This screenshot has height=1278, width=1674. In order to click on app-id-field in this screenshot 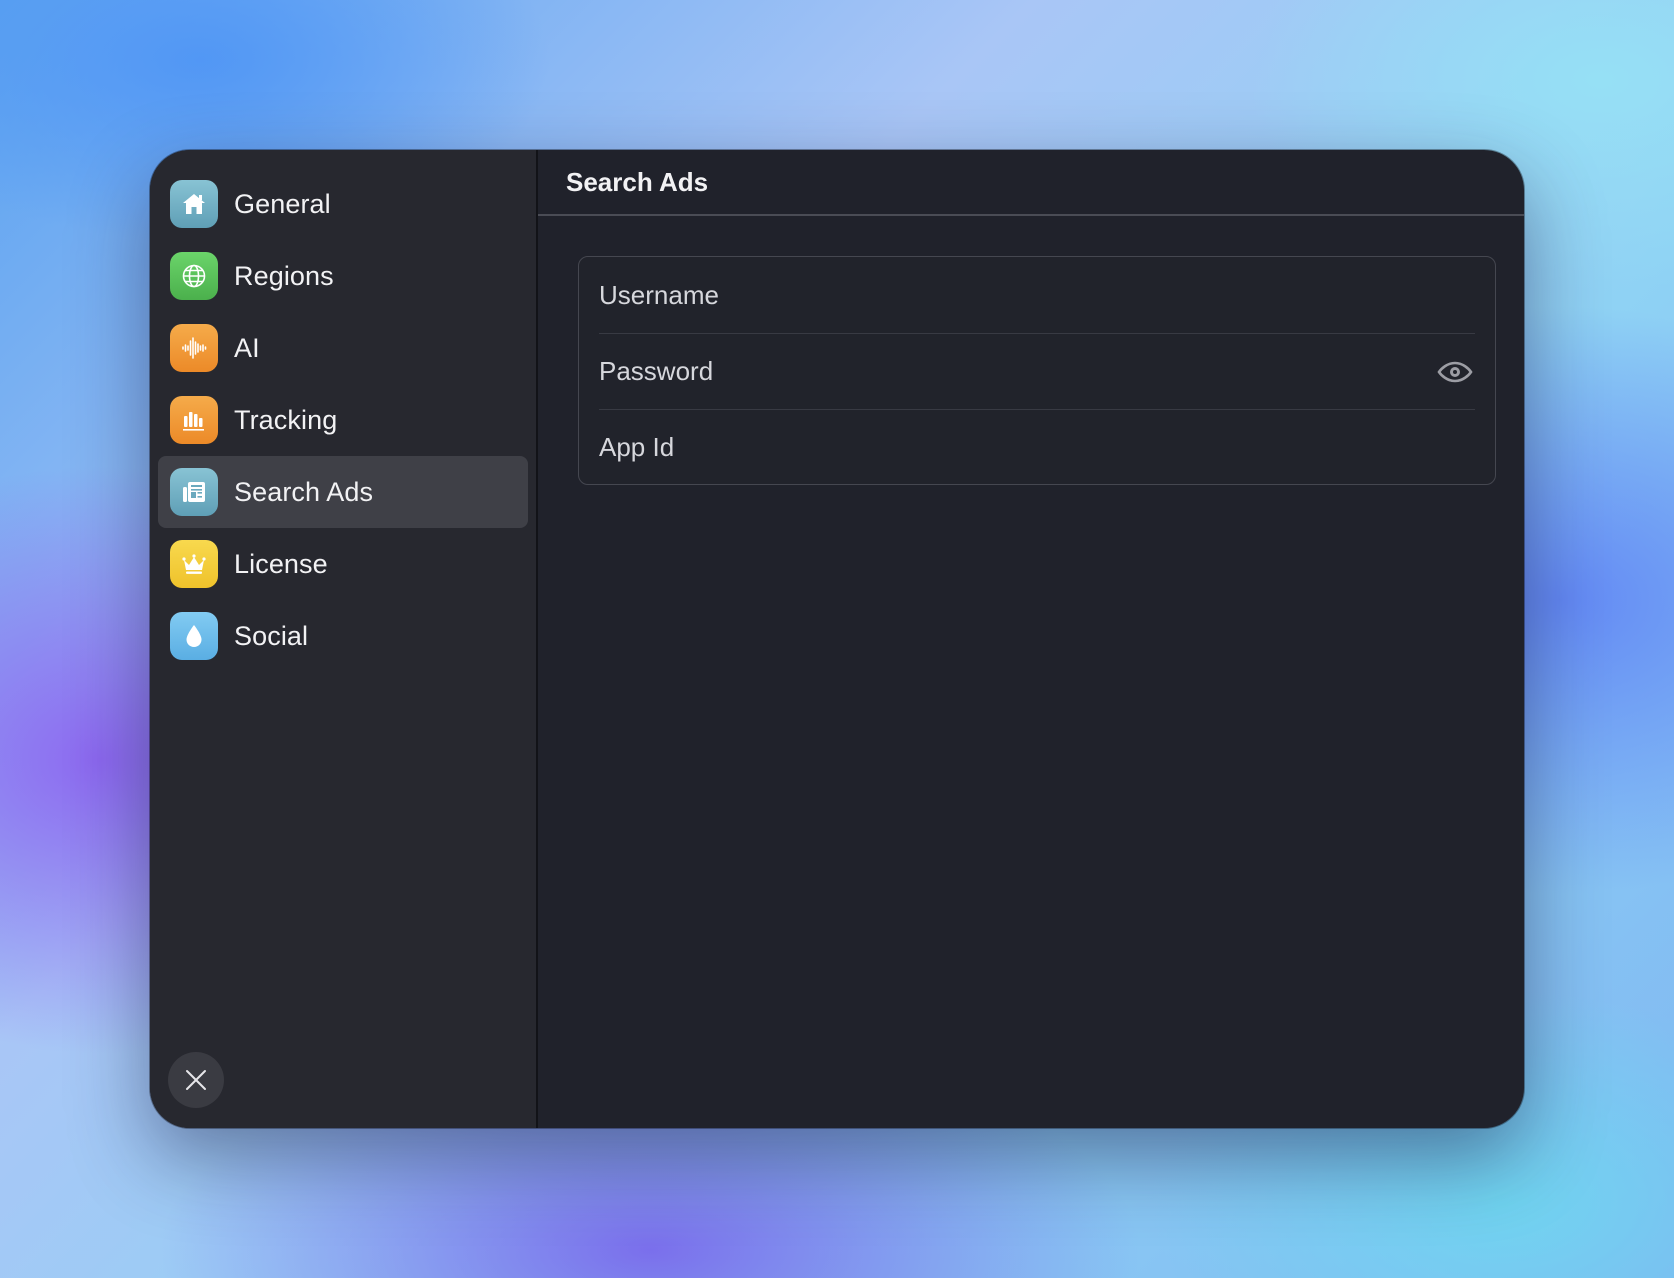, I will do `click(1037, 447)`.